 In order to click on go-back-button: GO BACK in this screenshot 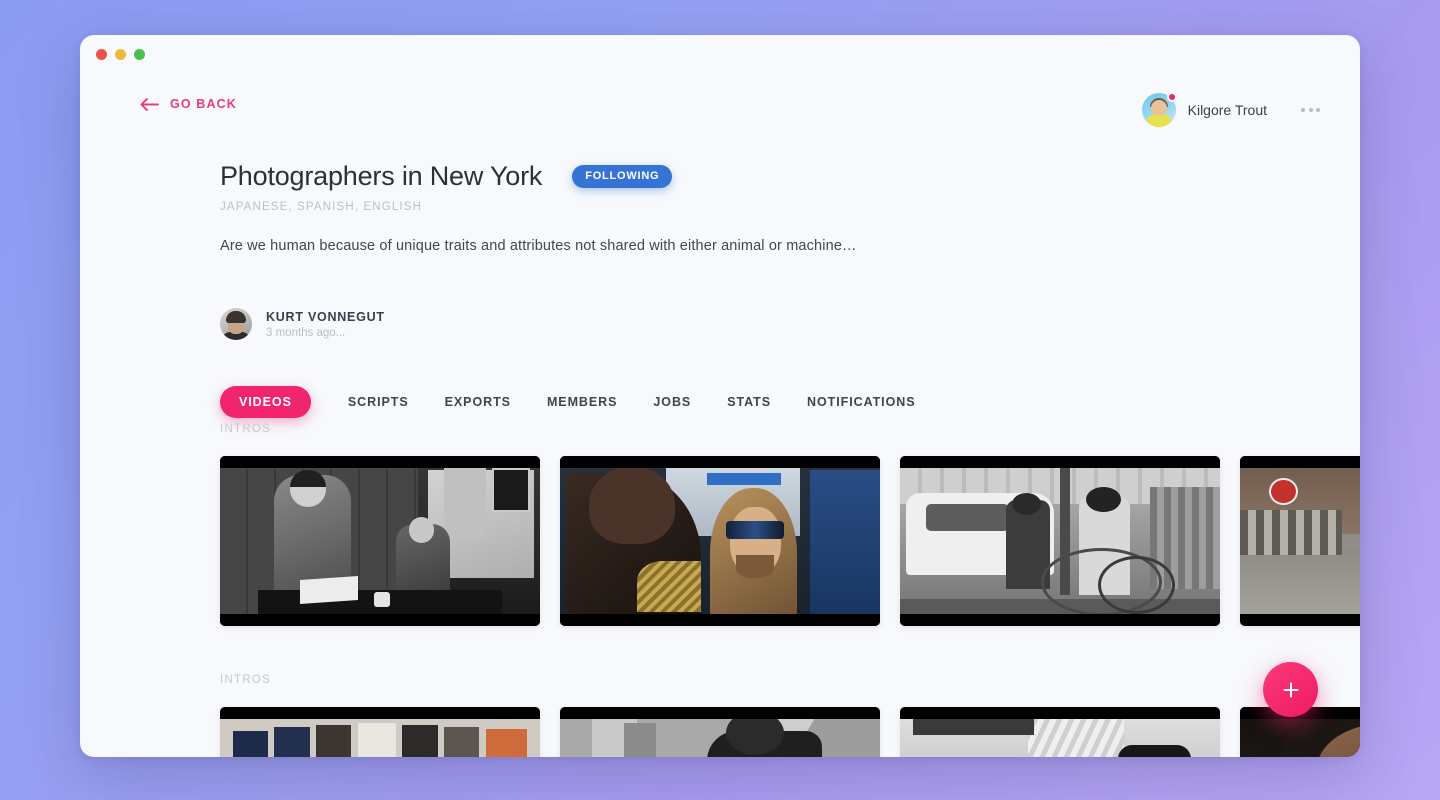, I will do `click(188, 104)`.